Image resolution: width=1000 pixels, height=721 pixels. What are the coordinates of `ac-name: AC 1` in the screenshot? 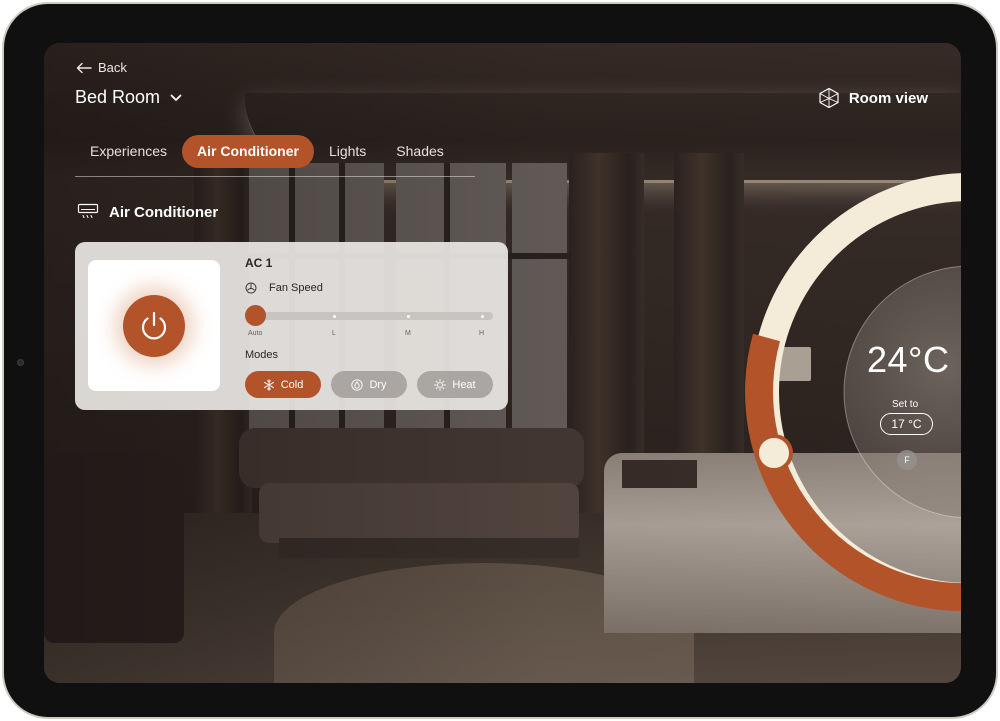 It's located at (259, 263).